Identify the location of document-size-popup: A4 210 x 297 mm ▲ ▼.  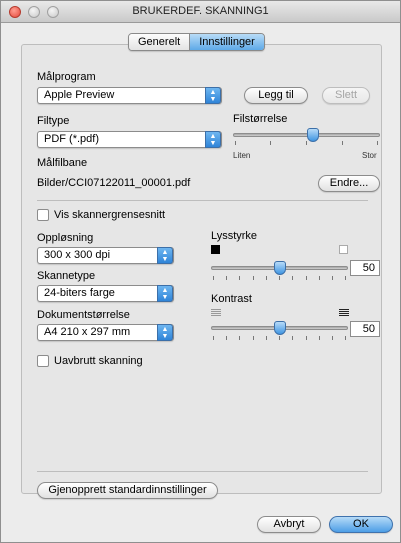
(105, 332).